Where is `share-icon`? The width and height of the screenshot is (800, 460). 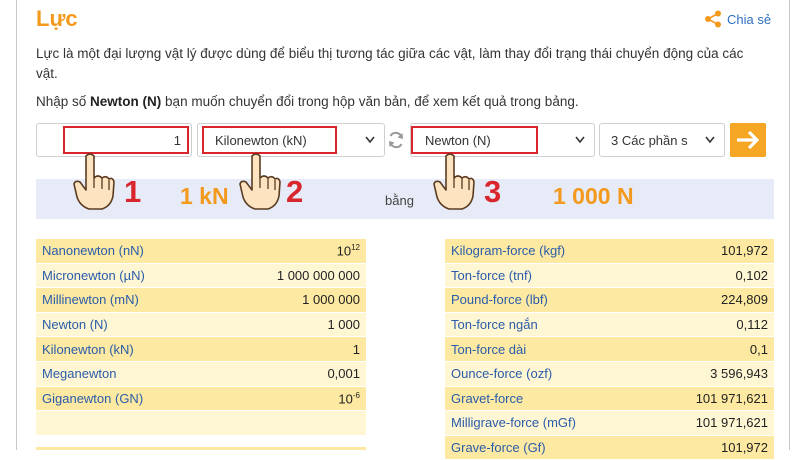
share-icon is located at coordinates (713, 19).